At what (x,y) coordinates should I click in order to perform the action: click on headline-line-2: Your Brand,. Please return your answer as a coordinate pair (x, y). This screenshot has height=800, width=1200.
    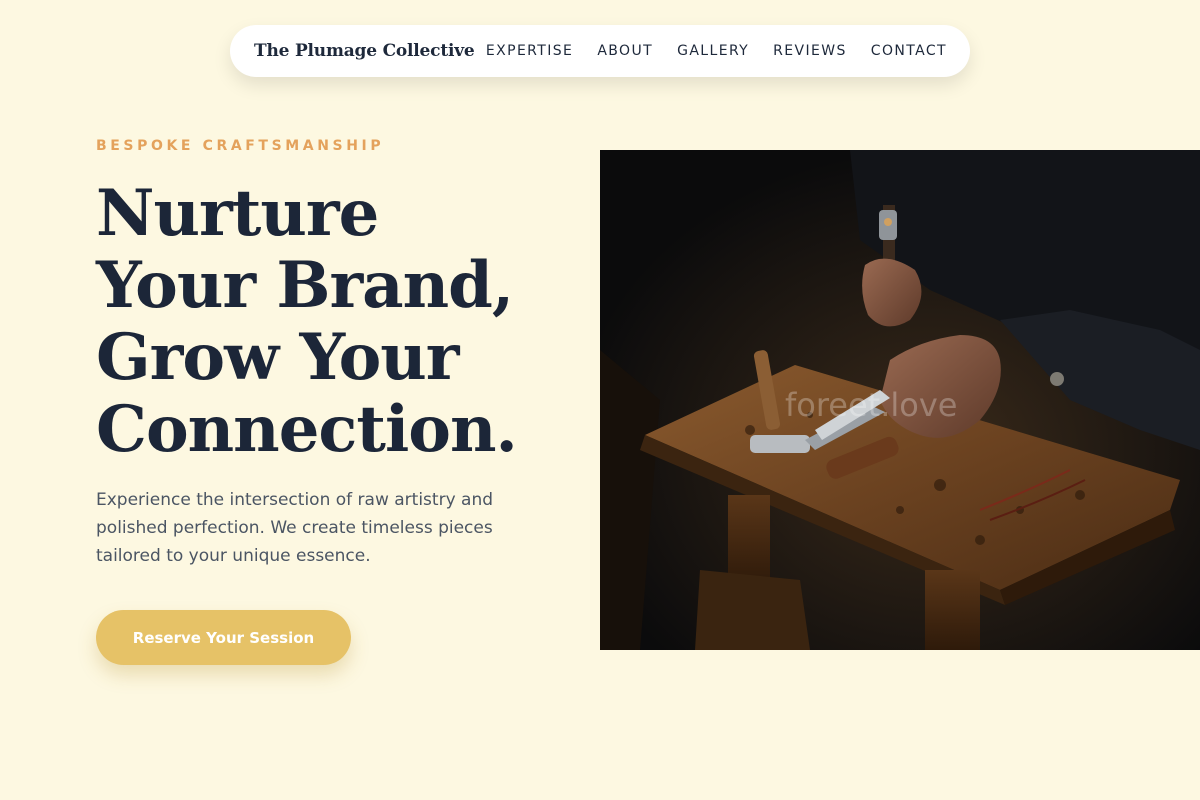
    Looking at the image, I should click on (305, 285).